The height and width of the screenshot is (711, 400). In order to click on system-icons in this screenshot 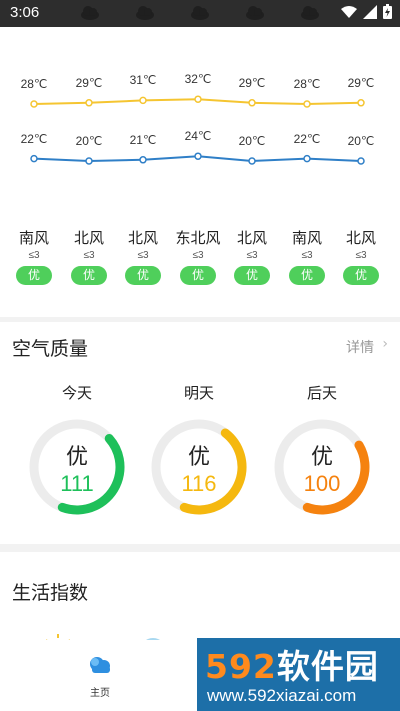, I will do `click(366, 11)`.